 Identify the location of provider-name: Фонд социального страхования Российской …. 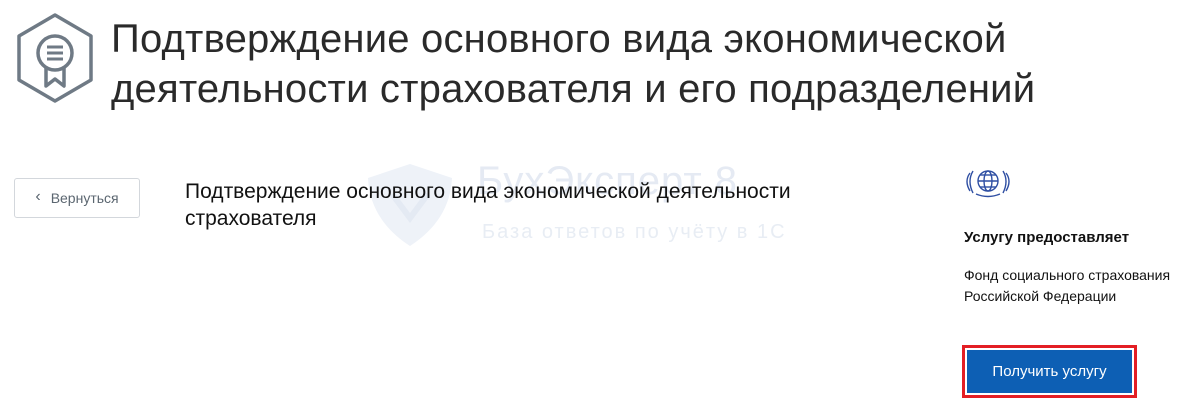
(1067, 285).